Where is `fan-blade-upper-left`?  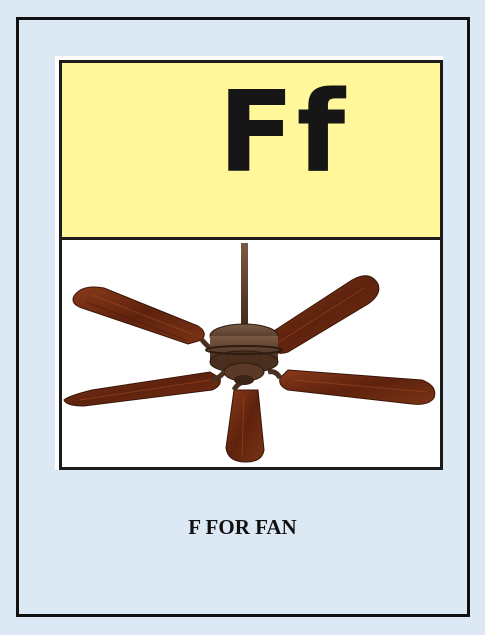
fan-blade-upper-left is located at coordinates (138, 315).